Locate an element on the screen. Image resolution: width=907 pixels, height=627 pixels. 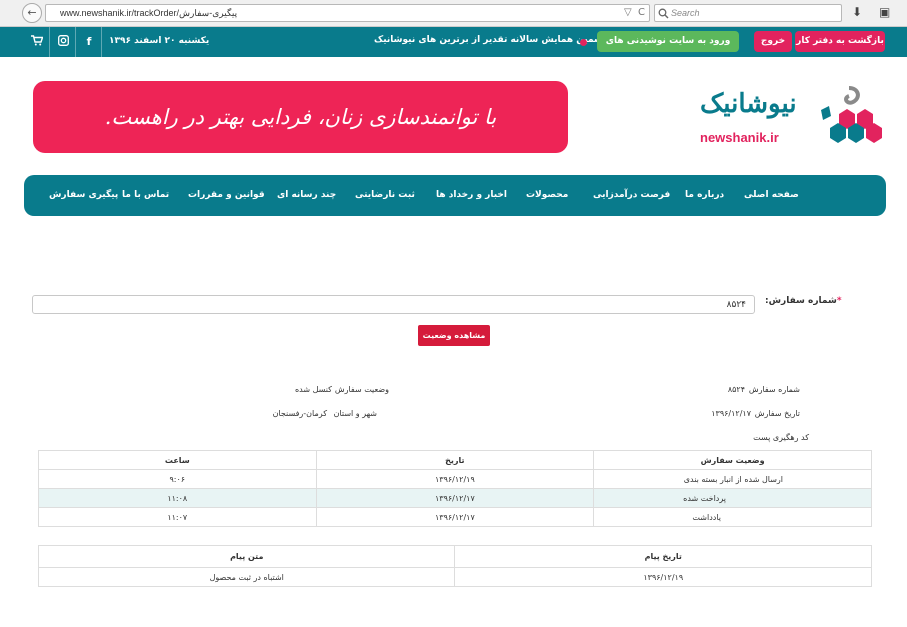
logo-wordmark: نیوشانیک is located at coordinates (748, 104).